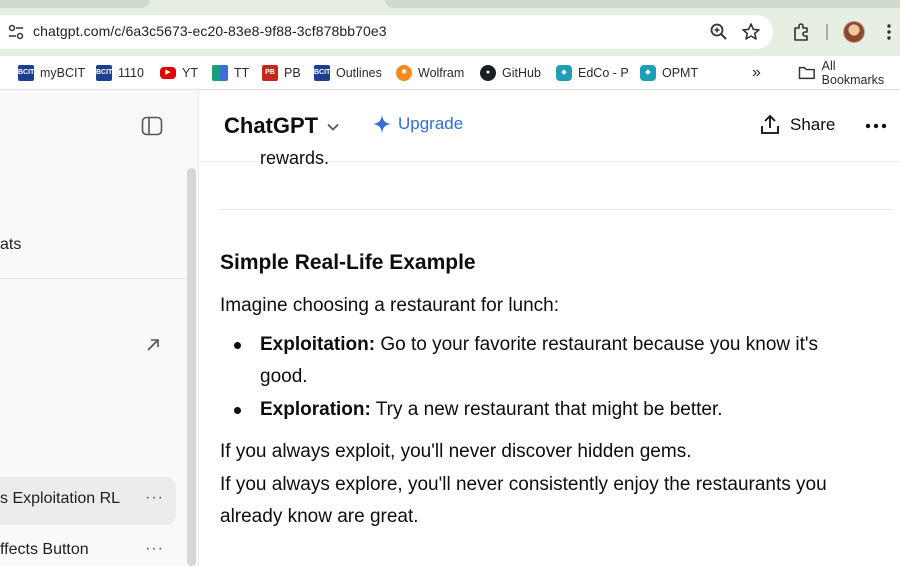 The height and width of the screenshot is (566, 900). I want to click on toolbar-divider, so click(827, 32).